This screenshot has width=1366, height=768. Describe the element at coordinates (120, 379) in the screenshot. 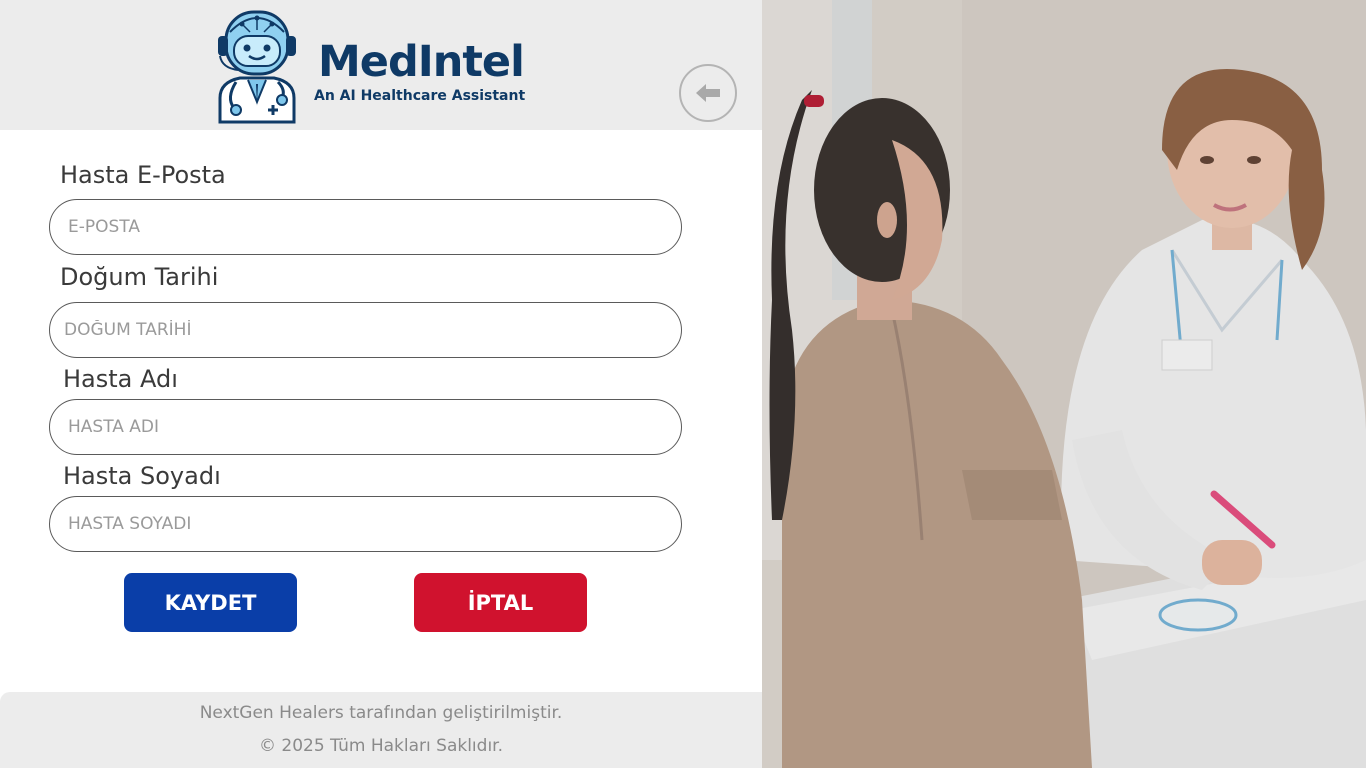

I see `first-name-label: Hasta Adı` at that location.